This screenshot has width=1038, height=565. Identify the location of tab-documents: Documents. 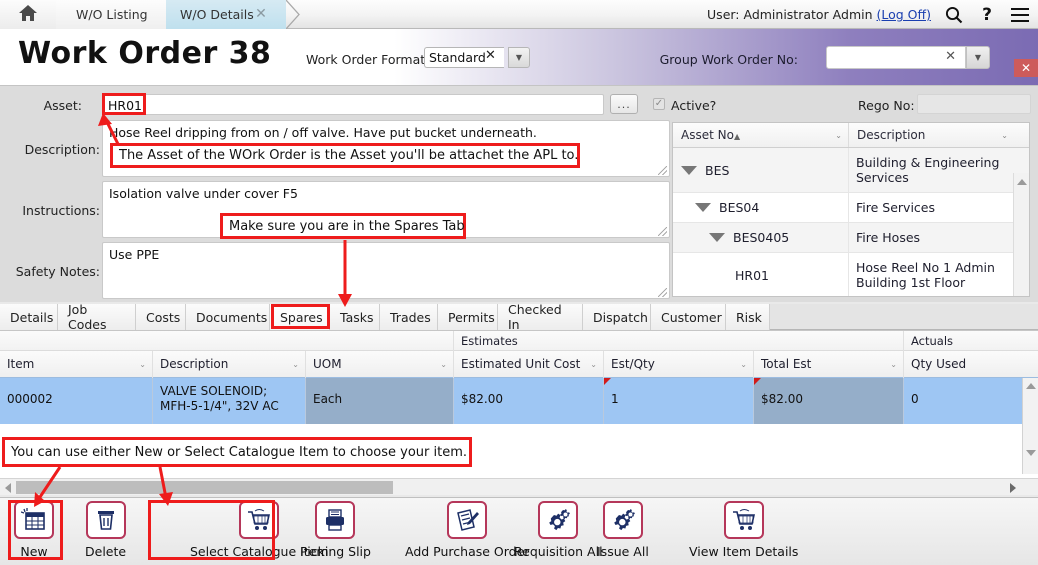
(228, 317).